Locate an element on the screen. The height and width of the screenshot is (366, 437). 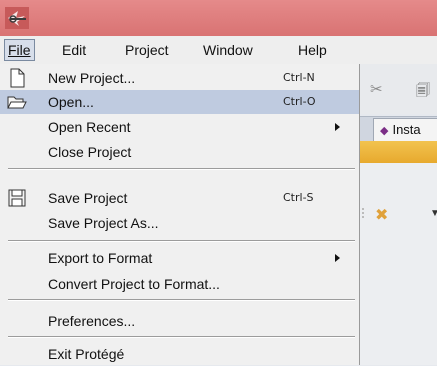
new-document-icon is located at coordinates (17, 78).